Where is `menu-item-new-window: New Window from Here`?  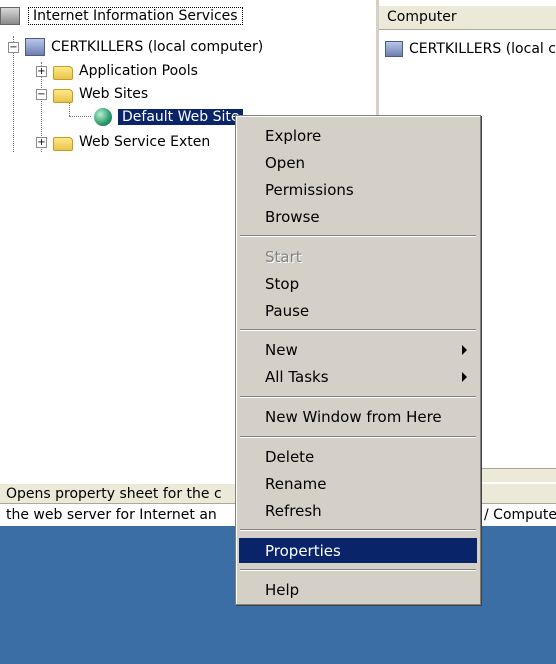
menu-item-new-window: New Window from Here is located at coordinates (358, 416).